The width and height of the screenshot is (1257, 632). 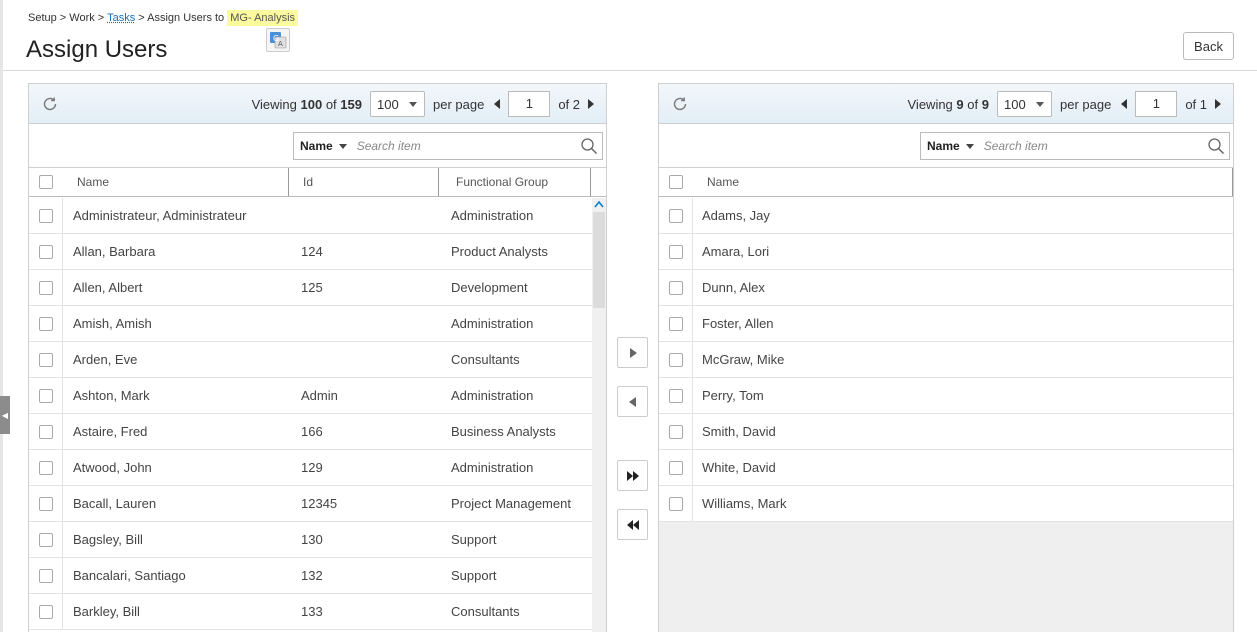 I want to click on empty-area, so click(x=946, y=576).